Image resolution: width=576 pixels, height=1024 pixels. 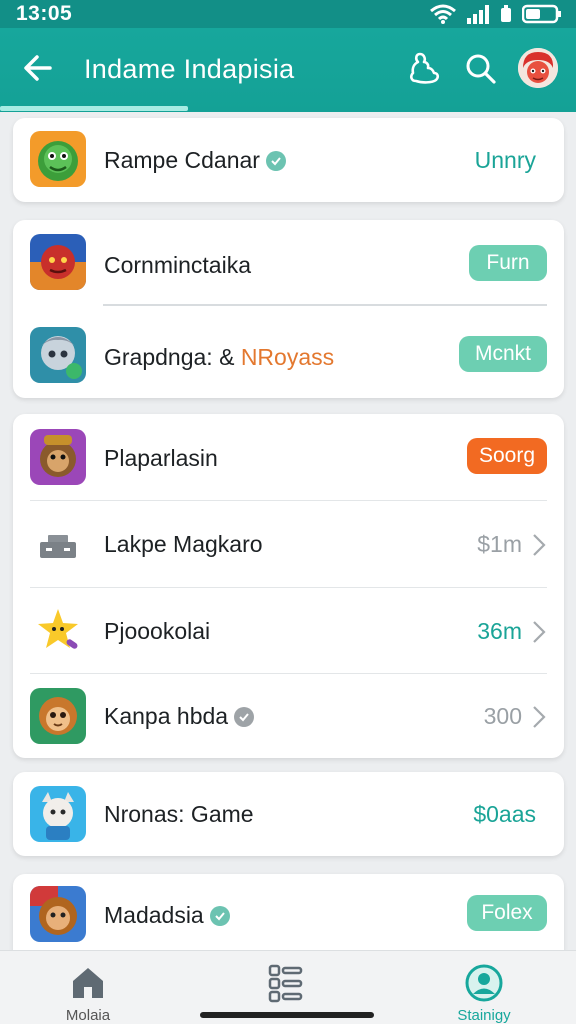 What do you see at coordinates (496, 14) in the screenshot?
I see `status-icons` at bounding box center [496, 14].